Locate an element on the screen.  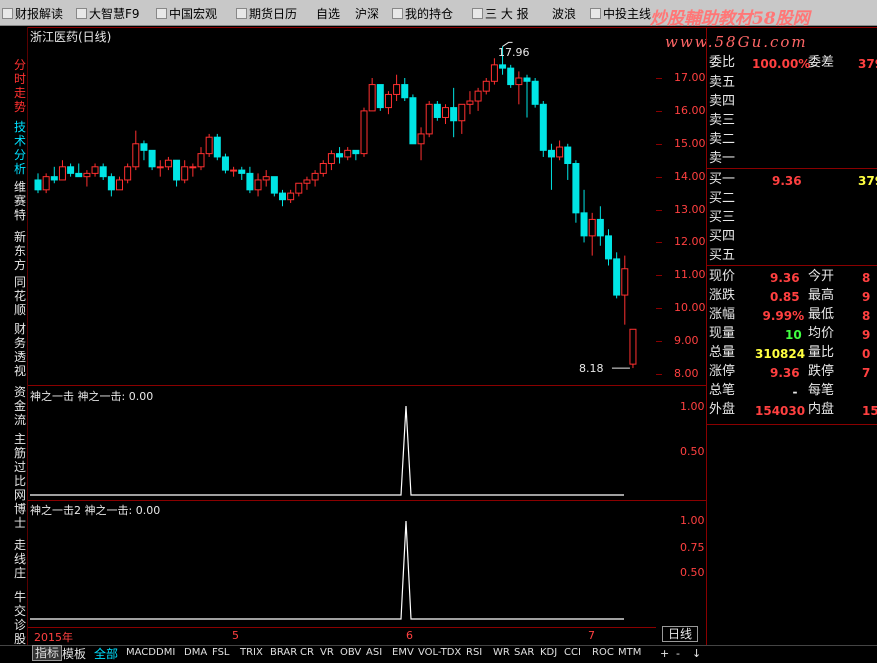
ask-level-5: 卖五 is located at coordinates (722, 83).